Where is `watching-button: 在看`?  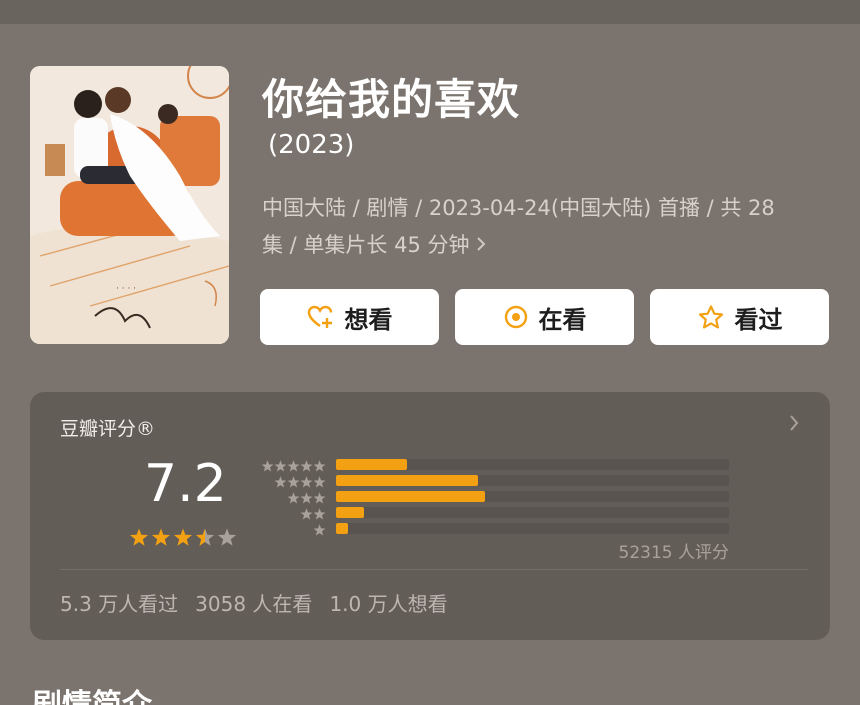
watching-button: 在看 is located at coordinates (544, 317).